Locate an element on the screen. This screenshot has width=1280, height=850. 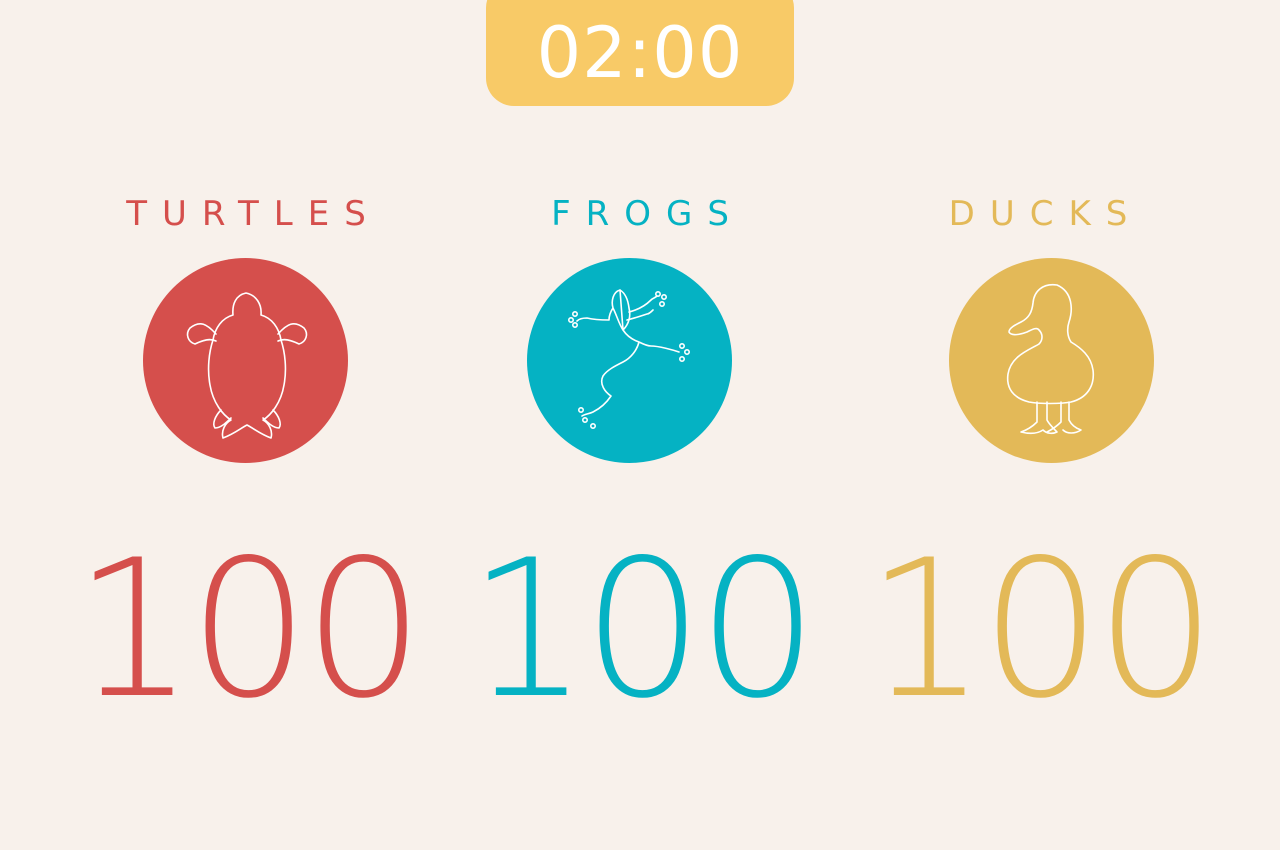
team-name: TURTLES is located at coordinates (253, 214).